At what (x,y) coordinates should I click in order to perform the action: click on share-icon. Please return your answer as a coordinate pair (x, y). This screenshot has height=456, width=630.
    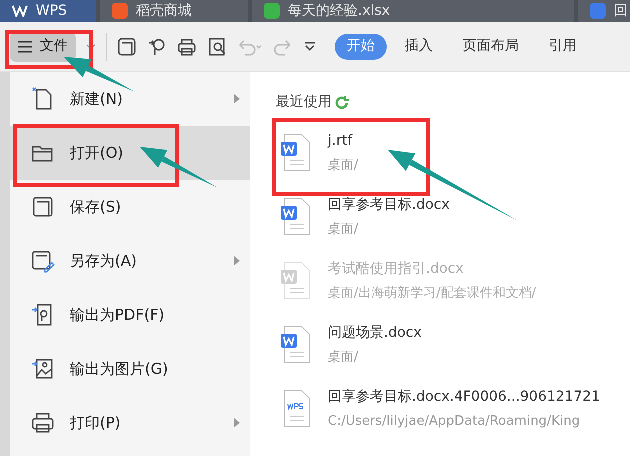
    Looking at the image, I should click on (157, 46).